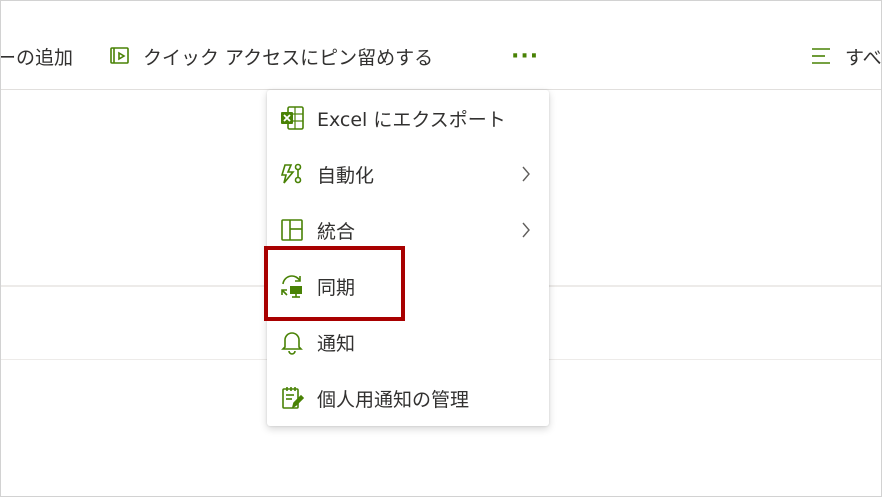 The height and width of the screenshot is (497, 882). Describe the element at coordinates (393, 399) in the screenshot. I see `menu-item-label: 個人用通知の管理` at that location.